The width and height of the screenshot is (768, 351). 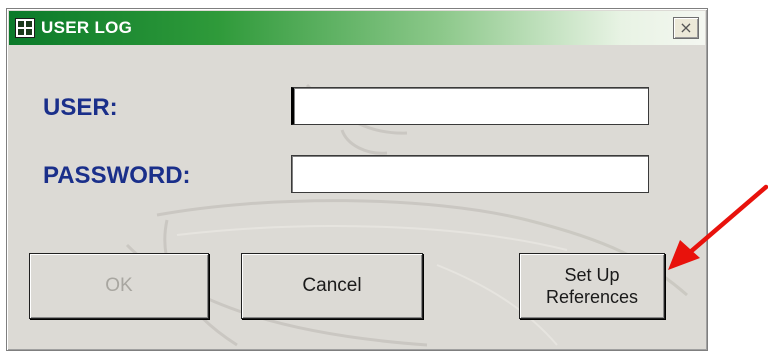 What do you see at coordinates (592, 275) in the screenshot?
I see `set-up-references-label-line1: Set Up` at bounding box center [592, 275].